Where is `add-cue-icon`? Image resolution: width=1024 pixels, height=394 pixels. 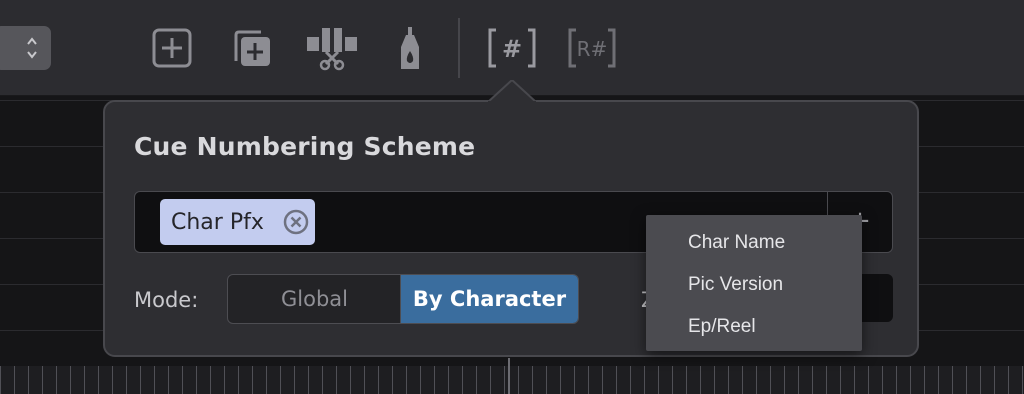 add-cue-icon is located at coordinates (172, 48).